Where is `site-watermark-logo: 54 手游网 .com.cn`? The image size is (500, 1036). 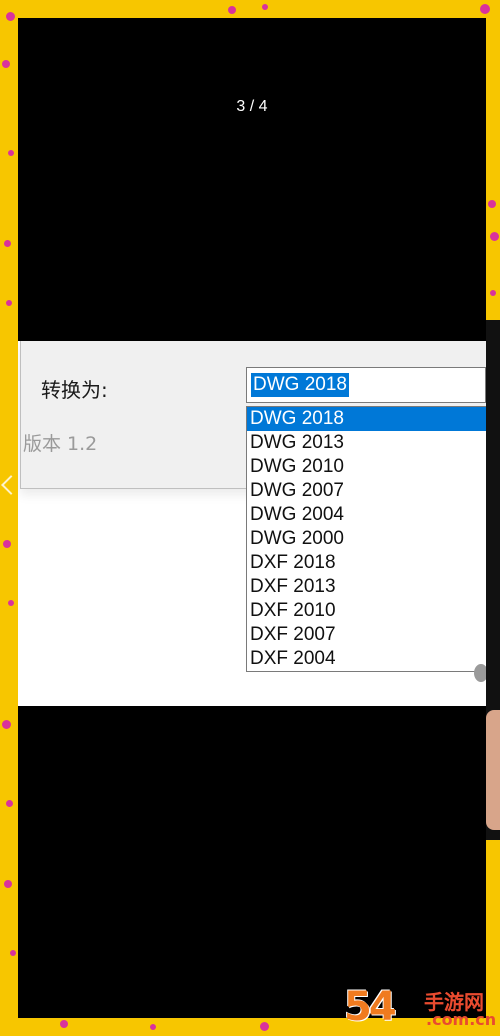 site-watermark-logo: 54 手游网 .com.cn is located at coordinates (420, 1007).